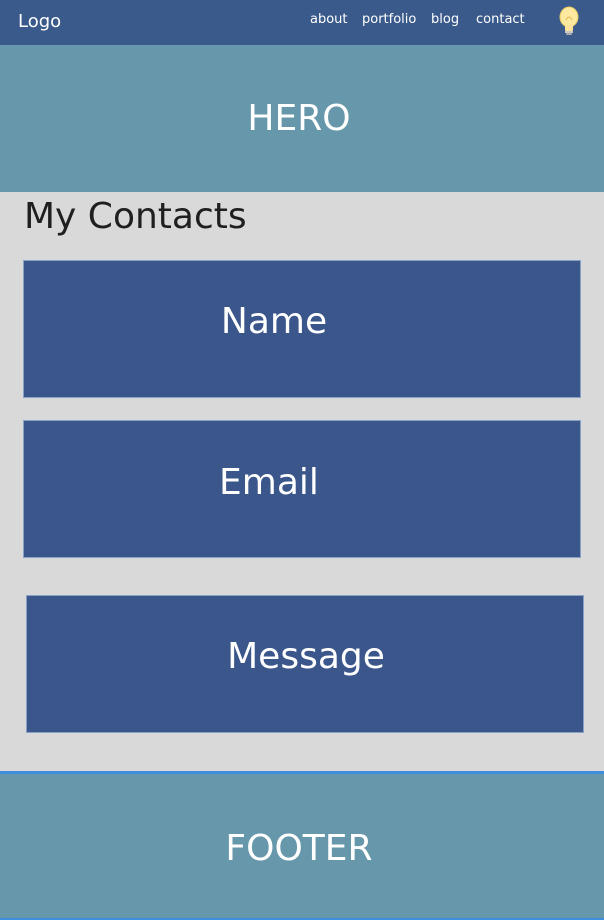 The height and width of the screenshot is (920, 604). What do you see at coordinates (389, 20) in the screenshot?
I see `nav-link-portfolio: portfolio` at bounding box center [389, 20].